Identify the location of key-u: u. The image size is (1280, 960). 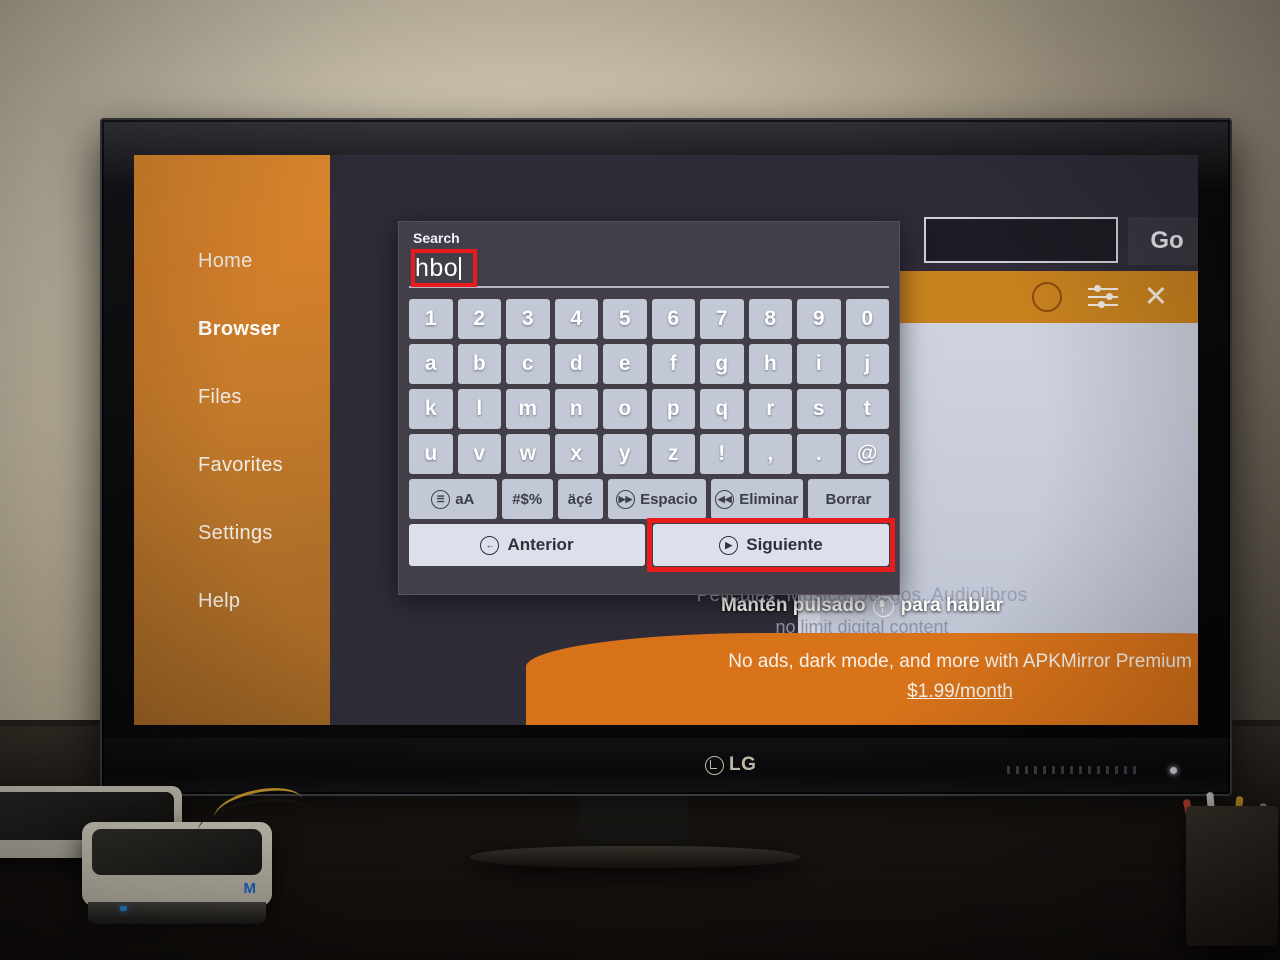
(431, 454).